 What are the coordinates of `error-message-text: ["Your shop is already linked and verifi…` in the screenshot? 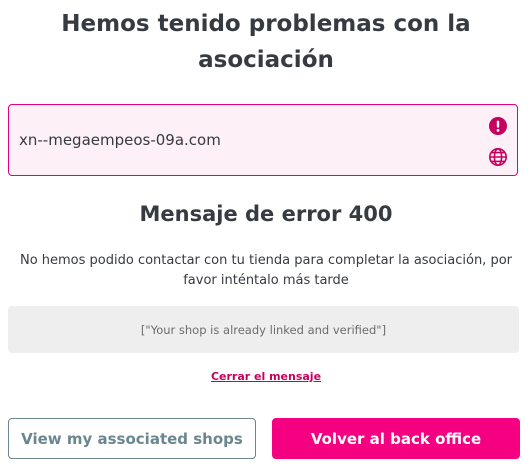 It's located at (263, 329).